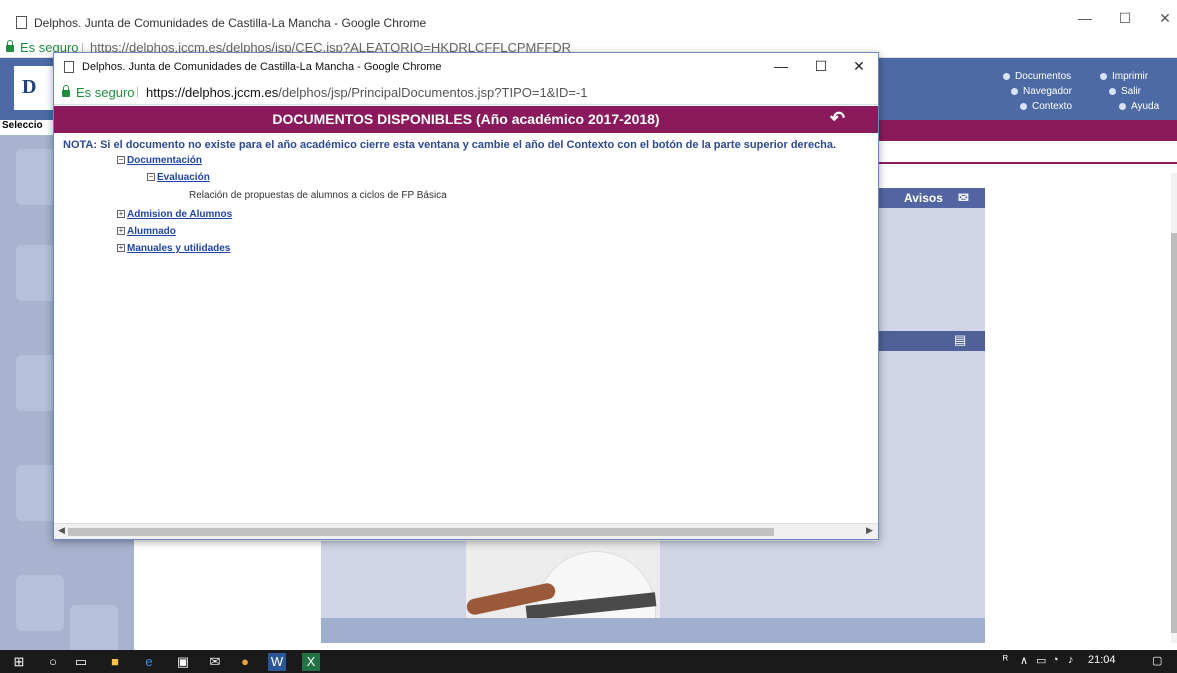 The height and width of the screenshot is (673, 1177). Describe the element at coordinates (215, 662) in the screenshot. I see `mail-icon: ✉` at that location.